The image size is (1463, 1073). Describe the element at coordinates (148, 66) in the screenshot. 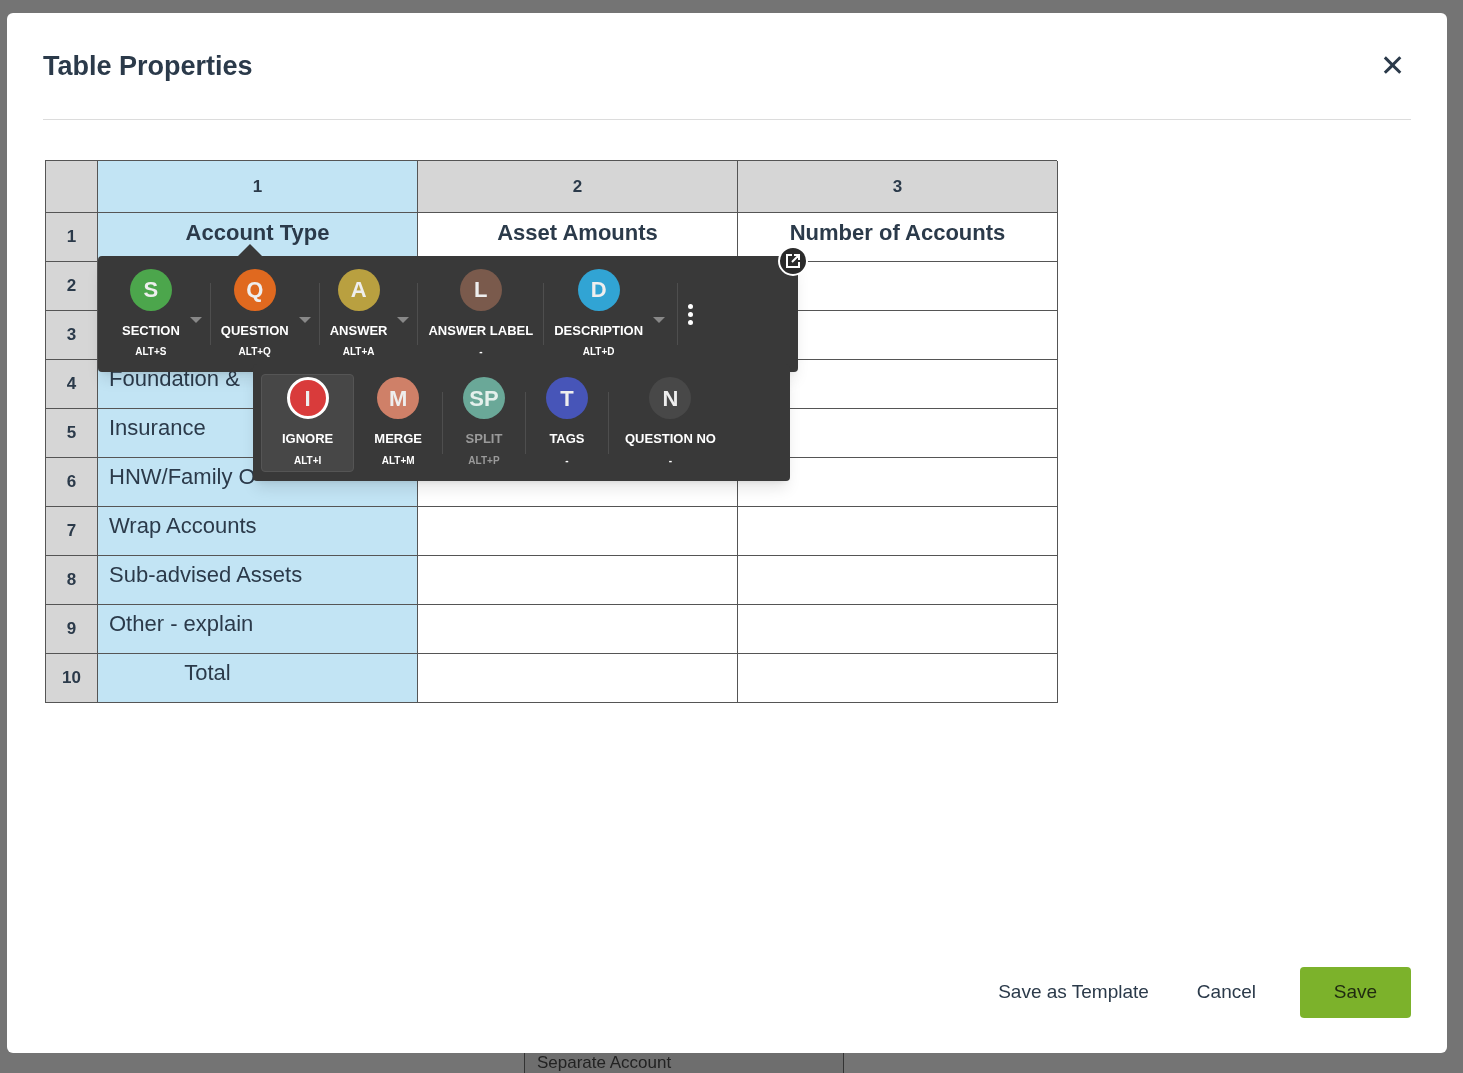

I see `dialog-title: Table Properties` at that location.